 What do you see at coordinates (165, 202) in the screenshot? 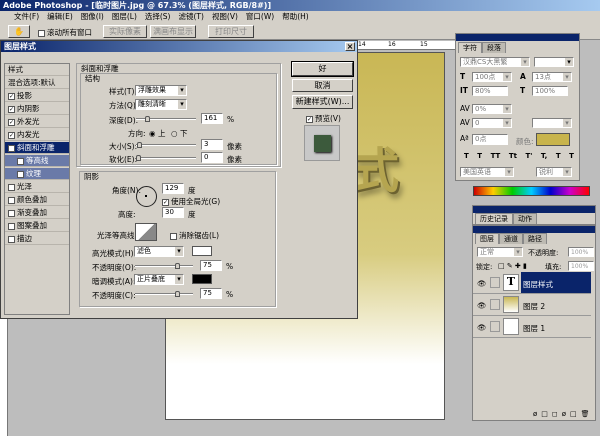
I see `global-light-checkbox: ✓` at bounding box center [165, 202].